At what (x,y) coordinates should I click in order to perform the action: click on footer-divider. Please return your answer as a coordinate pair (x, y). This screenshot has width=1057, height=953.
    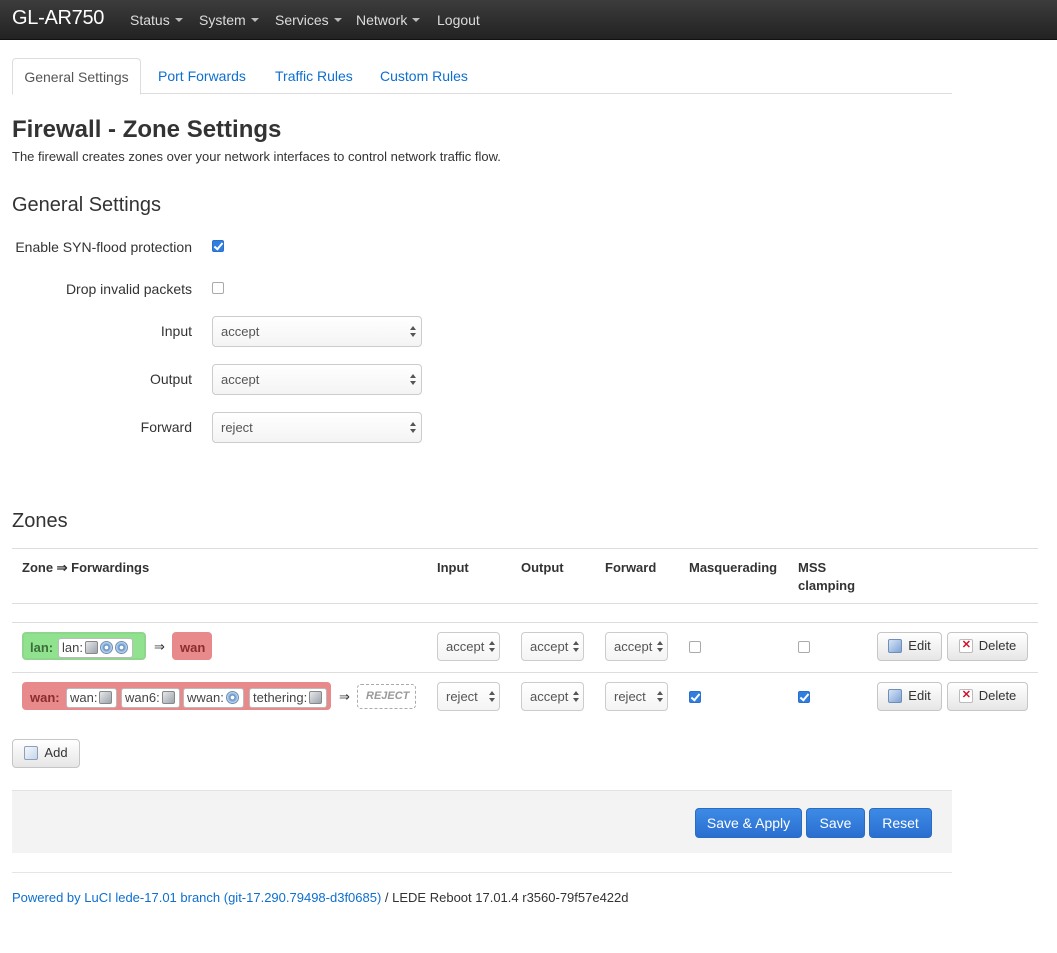
    Looking at the image, I should click on (482, 872).